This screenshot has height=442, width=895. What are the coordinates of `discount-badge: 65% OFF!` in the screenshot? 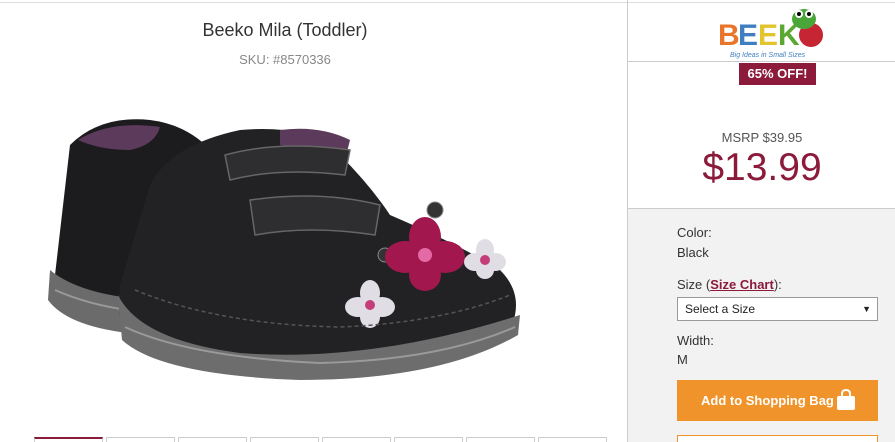 It's located at (777, 74).